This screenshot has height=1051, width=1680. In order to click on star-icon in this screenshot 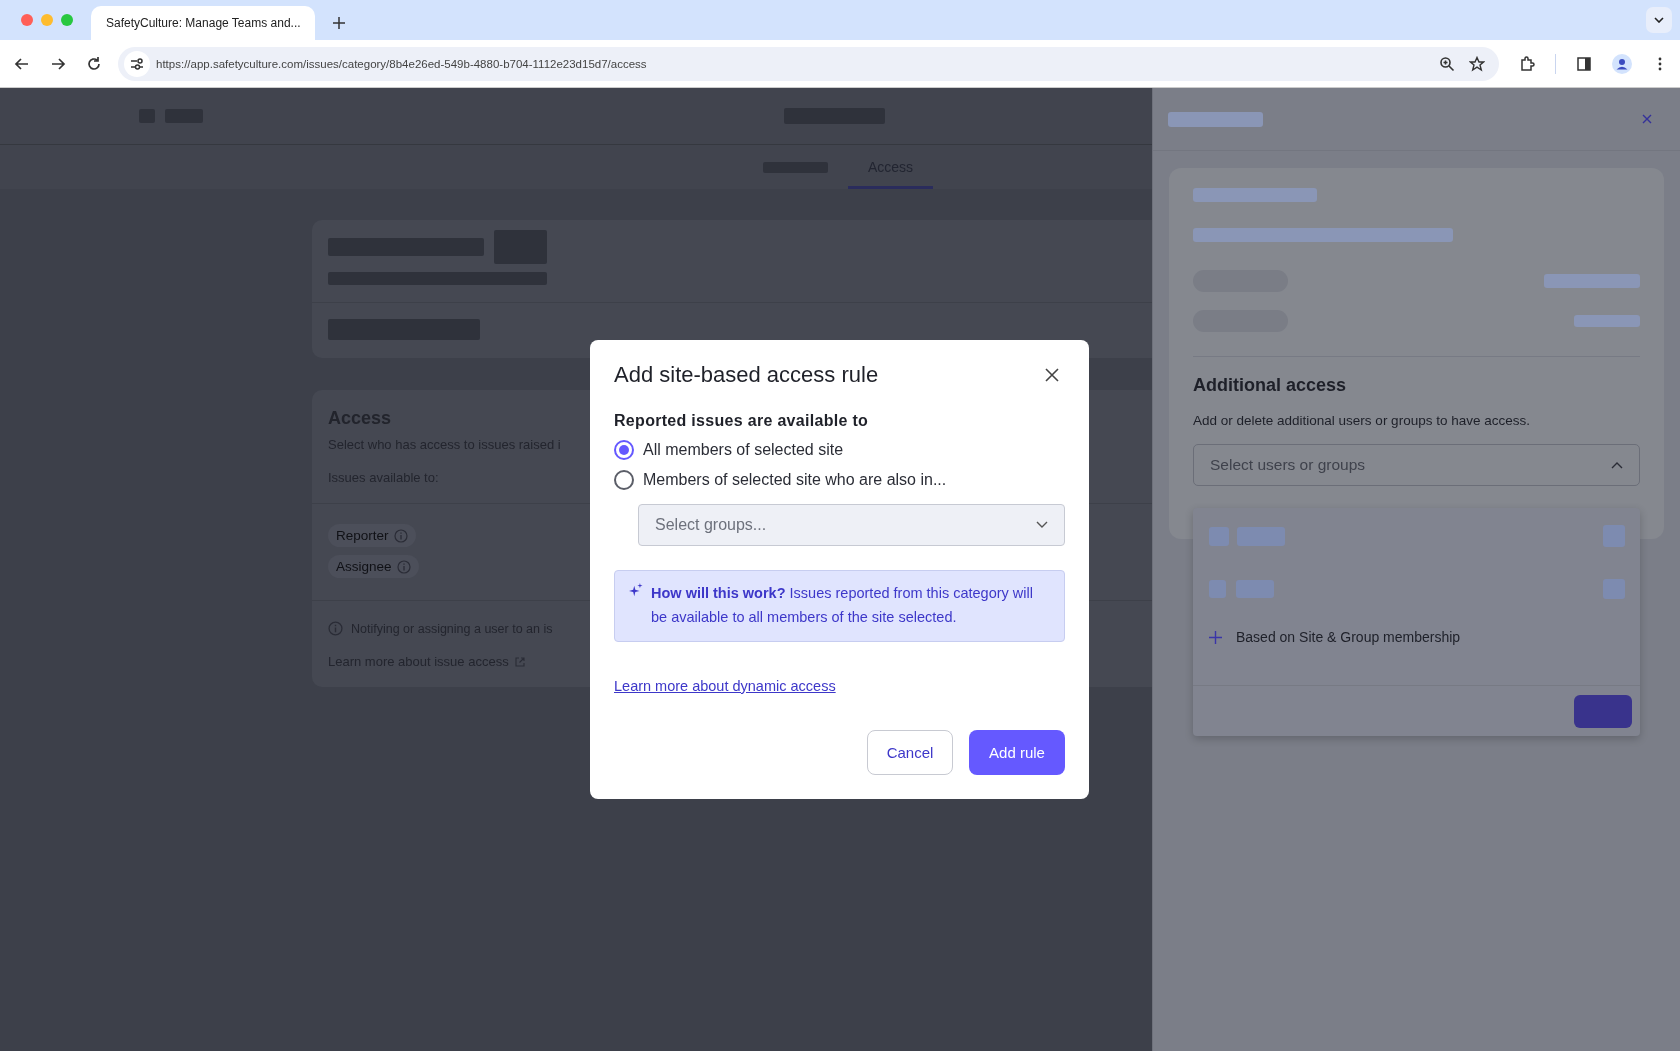, I will do `click(1477, 63)`.